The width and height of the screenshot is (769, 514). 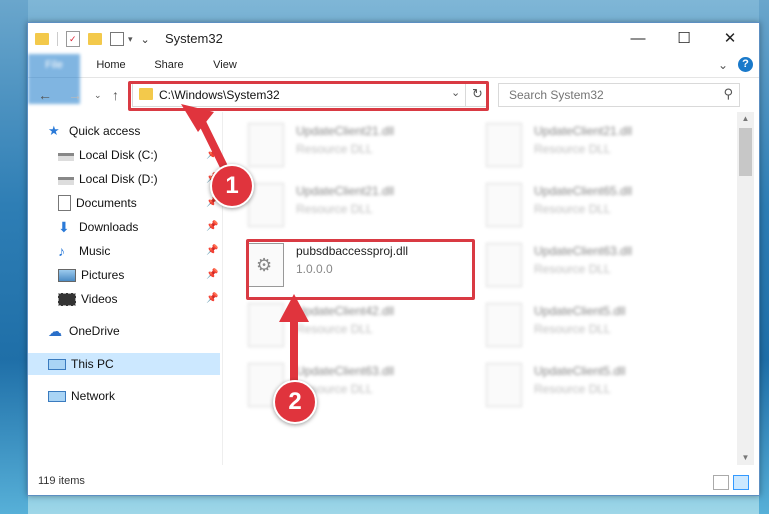 I want to click on minimize-button: —, so click(x=638, y=38).